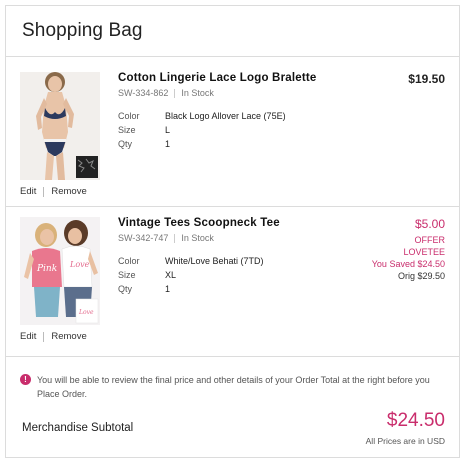 This screenshot has height=465, width=466. What do you see at coordinates (408, 264) in the screenshot?
I see `savings-text: You Saved $24.50` at bounding box center [408, 264].